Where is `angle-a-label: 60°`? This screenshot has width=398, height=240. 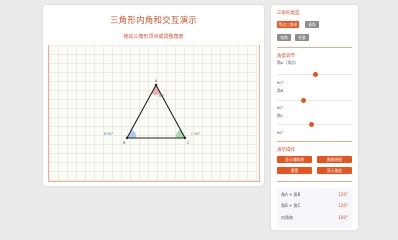 angle-a-label: 60° is located at coordinates (162, 96).